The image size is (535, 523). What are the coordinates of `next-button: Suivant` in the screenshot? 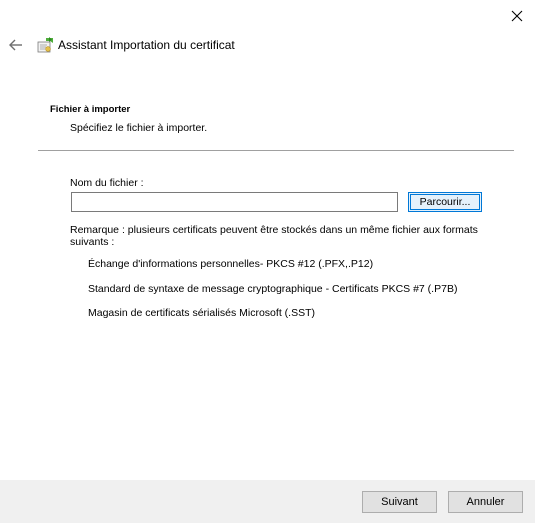 It's located at (399, 502).